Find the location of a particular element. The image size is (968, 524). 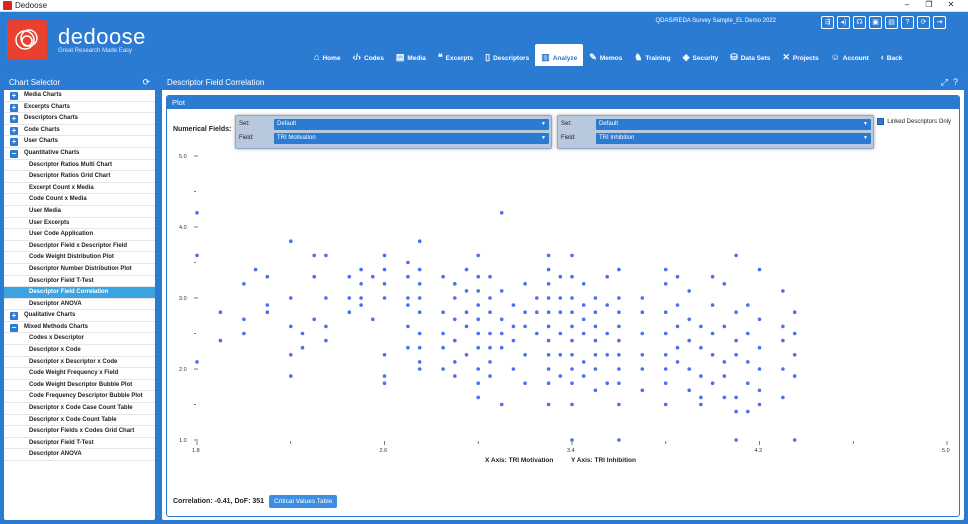

chart-group: − Quantitative Charts is located at coordinates (79, 154).